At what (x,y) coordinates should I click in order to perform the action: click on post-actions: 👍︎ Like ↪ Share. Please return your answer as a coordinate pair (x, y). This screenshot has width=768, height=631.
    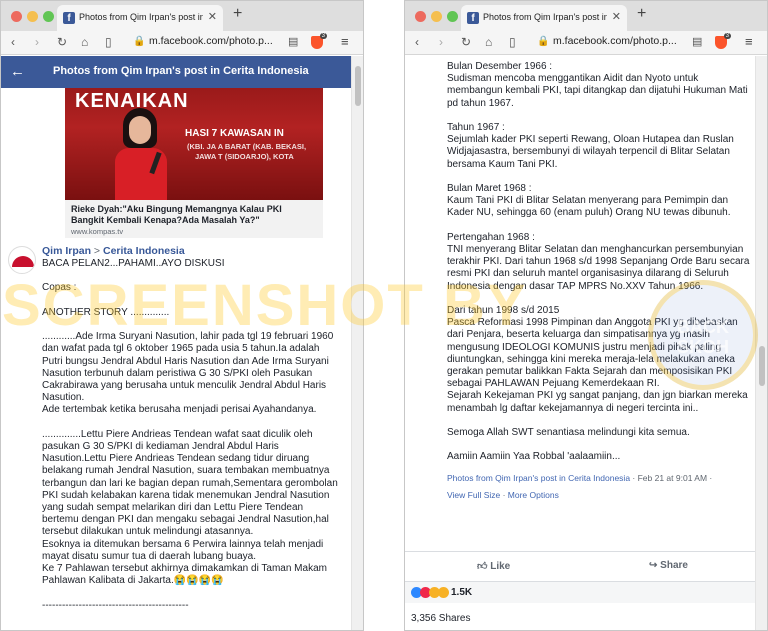
    Looking at the image, I should click on (581, 566).